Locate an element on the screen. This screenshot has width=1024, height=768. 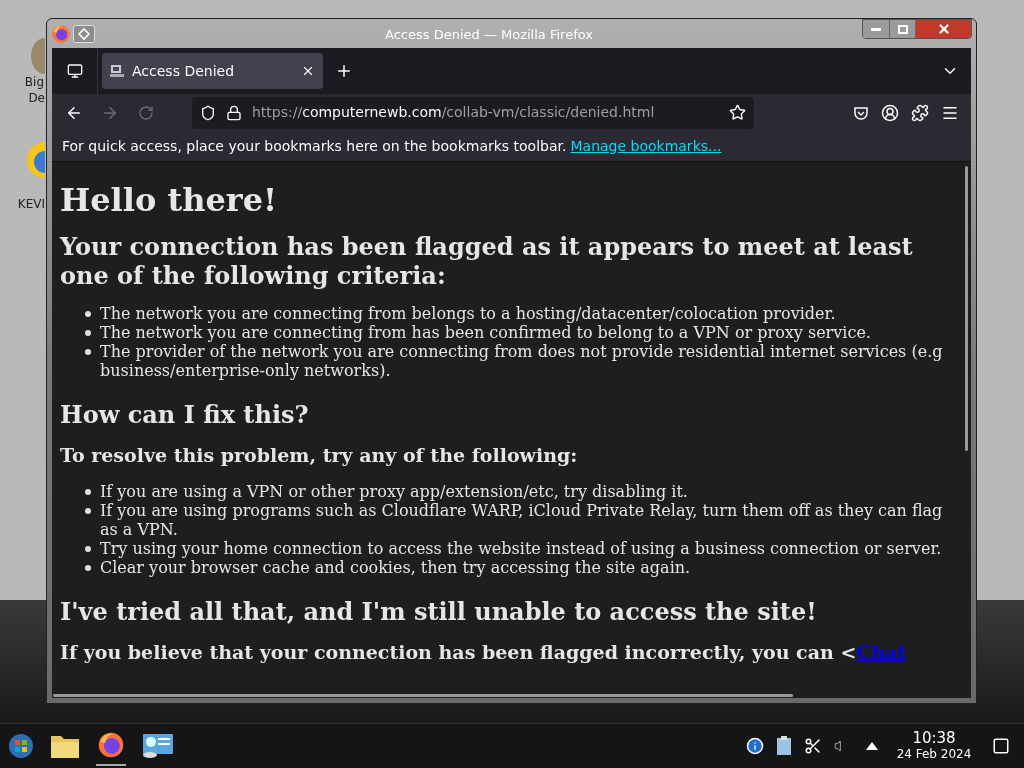
close-icon is located at coordinates (943, 29).